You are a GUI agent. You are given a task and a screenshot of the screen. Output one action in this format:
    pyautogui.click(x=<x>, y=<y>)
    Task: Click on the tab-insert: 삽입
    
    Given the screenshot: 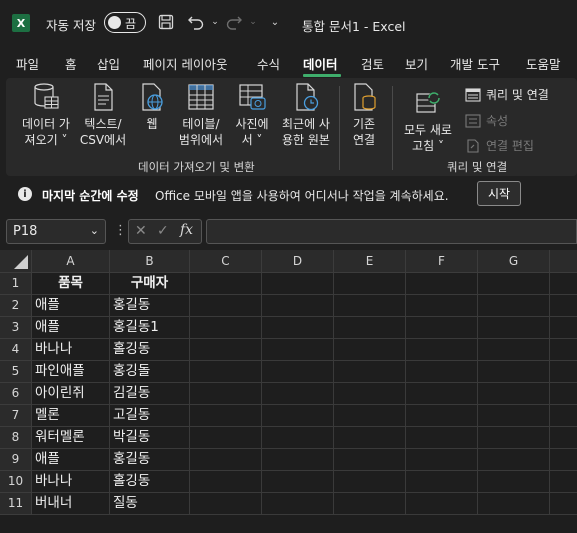 What is the action you would take?
    pyautogui.click(x=108, y=63)
    